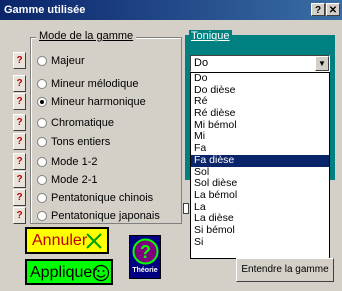  I want to click on entendre-button: Entendre la gamme, so click(285, 270).